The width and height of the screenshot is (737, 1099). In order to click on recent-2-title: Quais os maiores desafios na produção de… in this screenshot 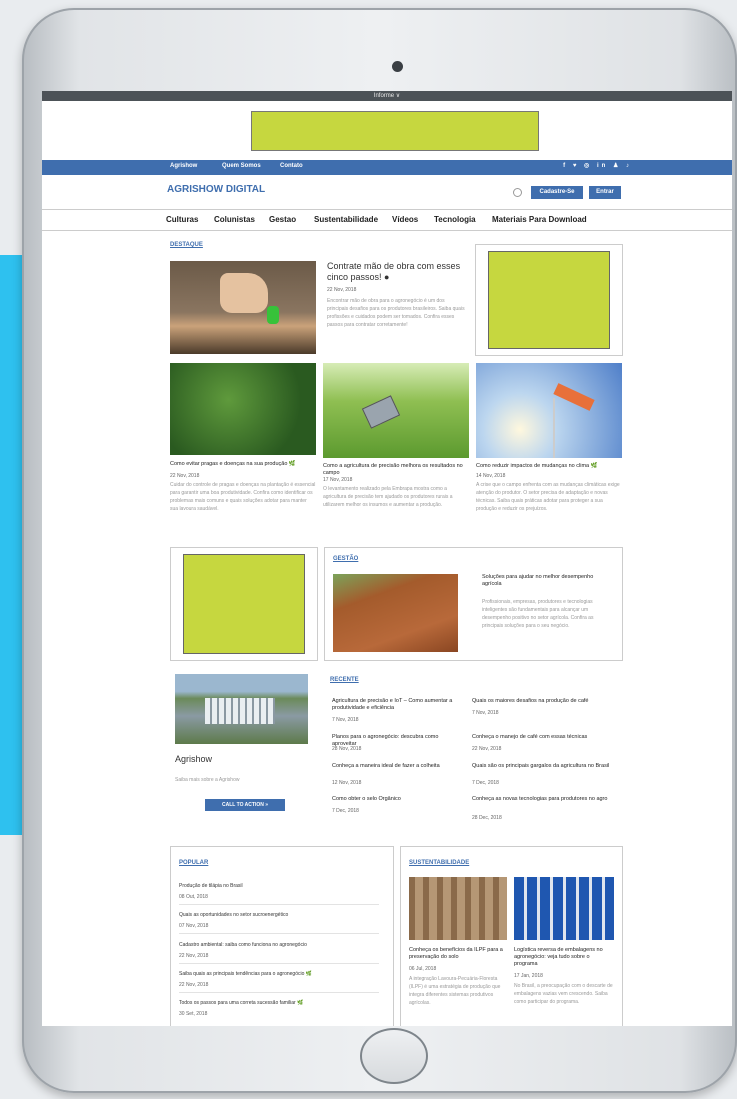, I will do `click(542, 701)`.